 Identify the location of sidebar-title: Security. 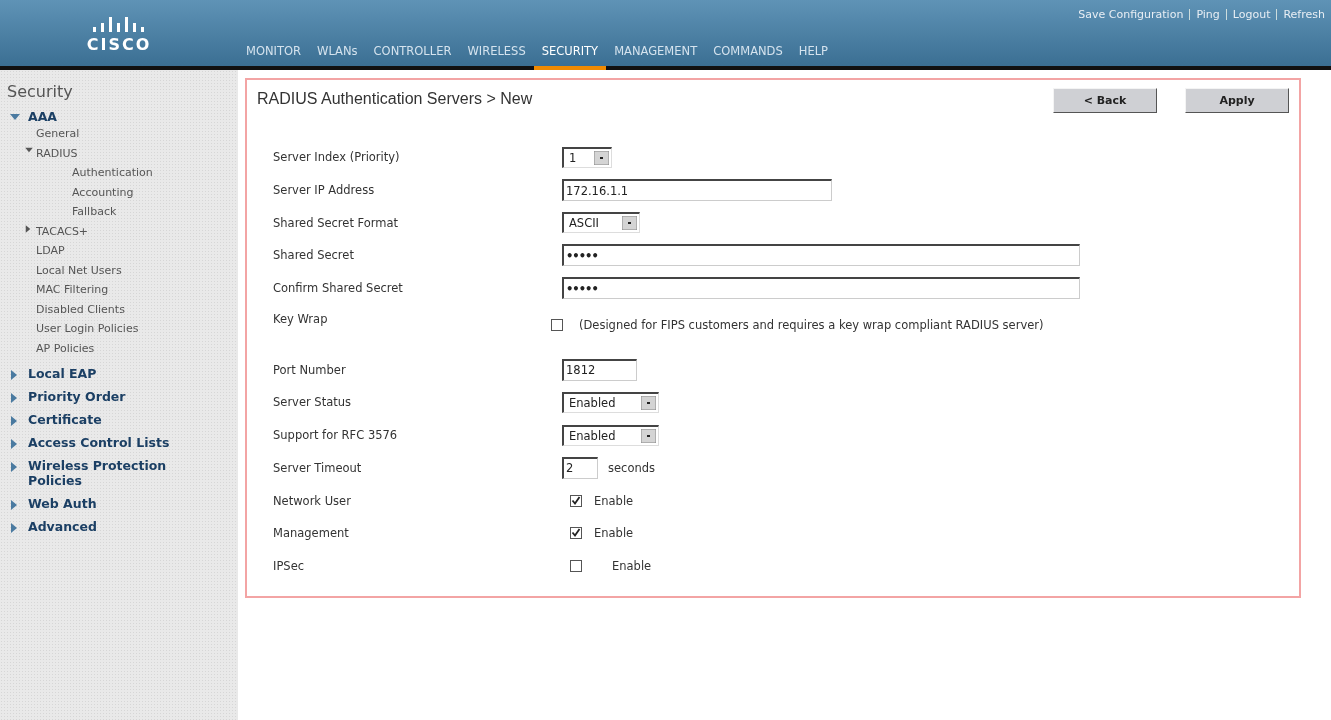
(40, 90).